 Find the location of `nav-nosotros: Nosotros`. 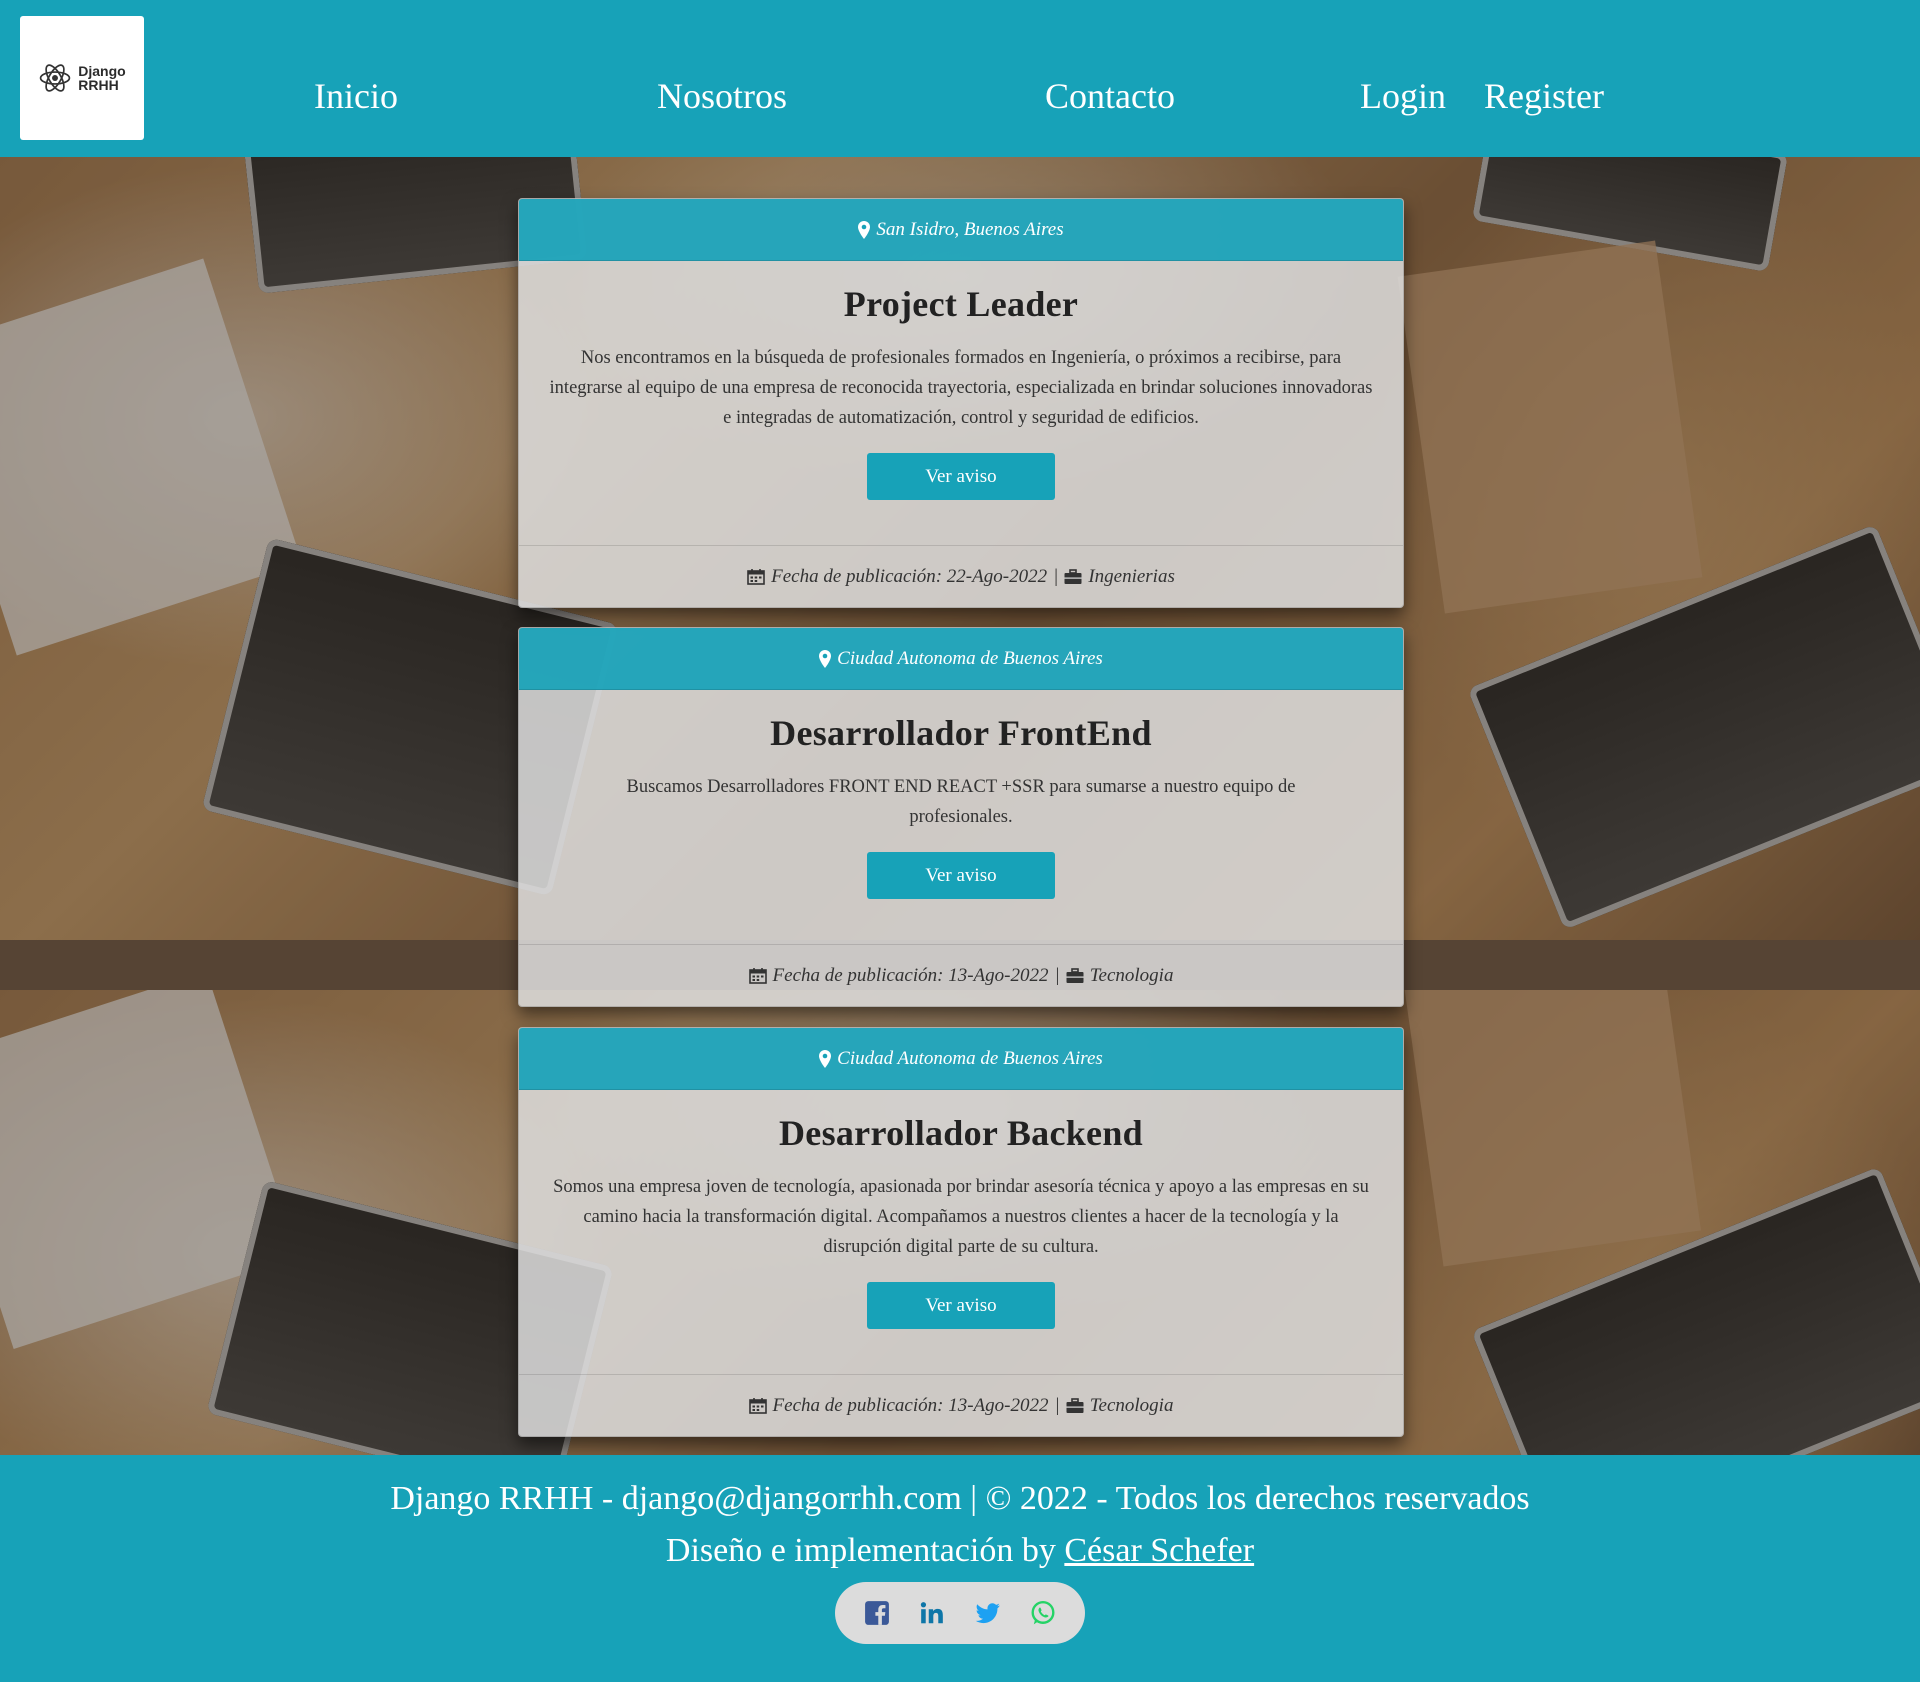

nav-nosotros: Nosotros is located at coordinates (722, 96).